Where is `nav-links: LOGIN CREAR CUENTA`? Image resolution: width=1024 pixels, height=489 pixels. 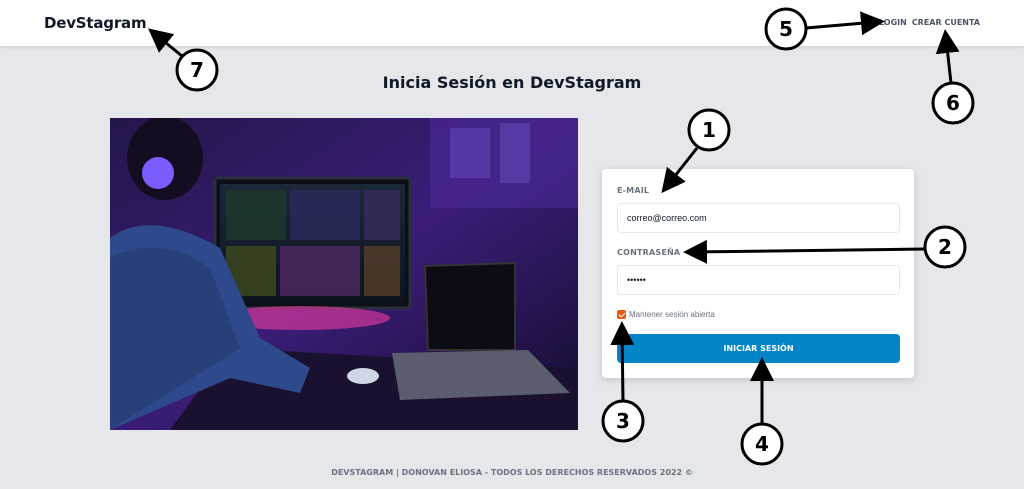 nav-links: LOGIN CREAR CUENTA is located at coordinates (929, 22).